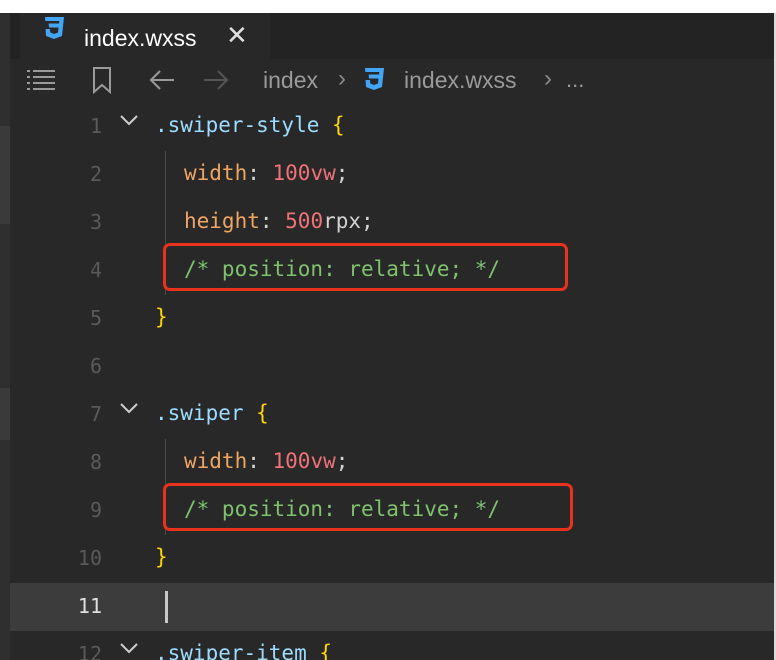  What do you see at coordinates (392, 559) in the screenshot?
I see `code-line: 10}` at bounding box center [392, 559].